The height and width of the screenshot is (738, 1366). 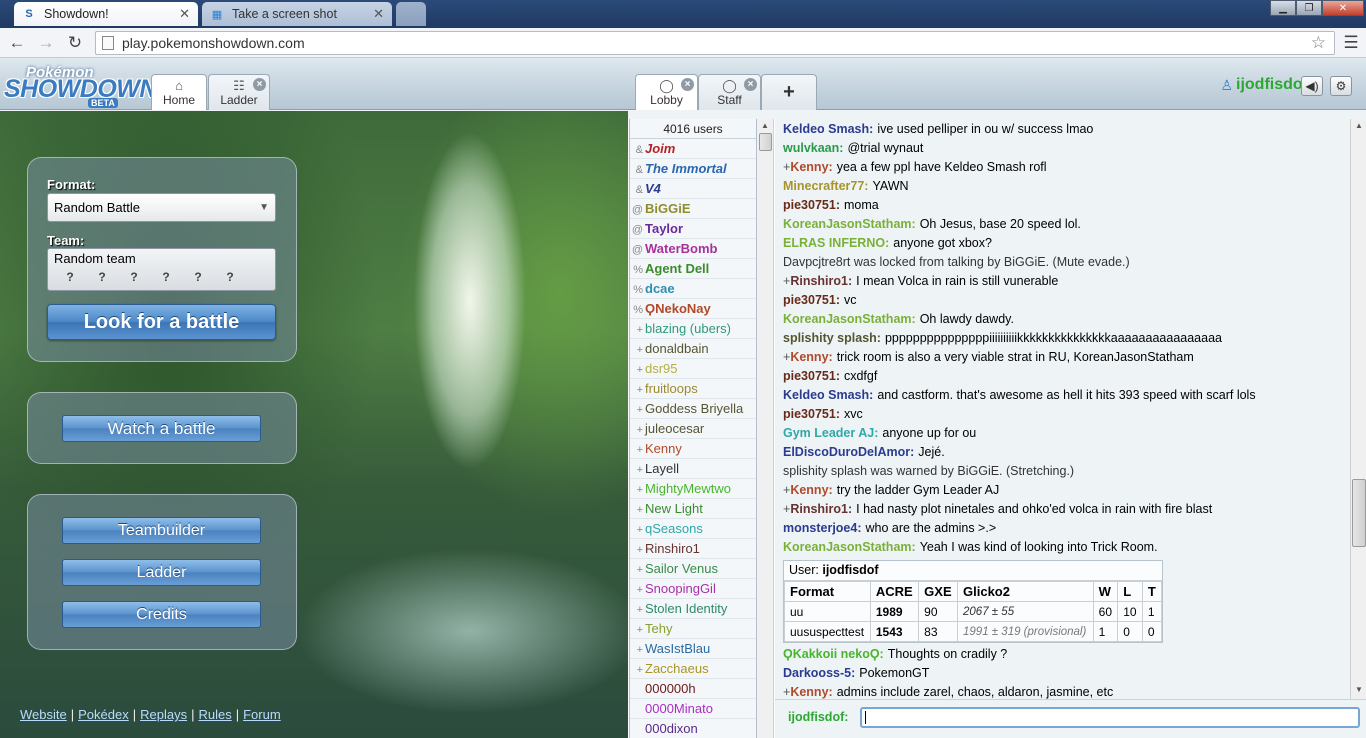 I want to click on user-name: Agent Dell, so click(x=677, y=268).